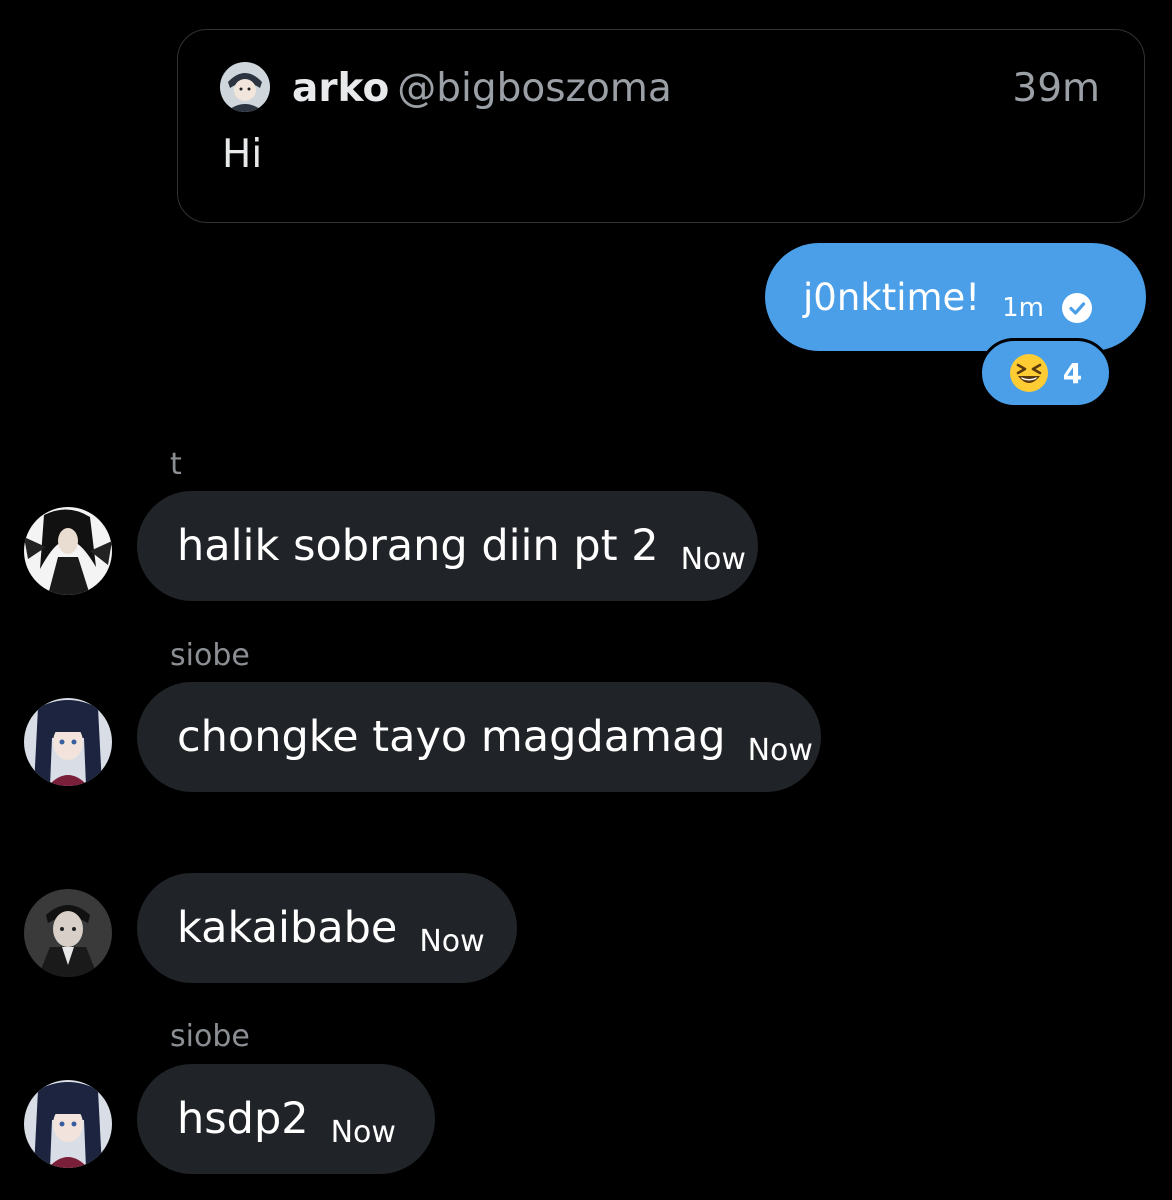 The image size is (1172, 1200). Describe the element at coordinates (1077, 308) in the screenshot. I see `check-circle-icon` at that location.